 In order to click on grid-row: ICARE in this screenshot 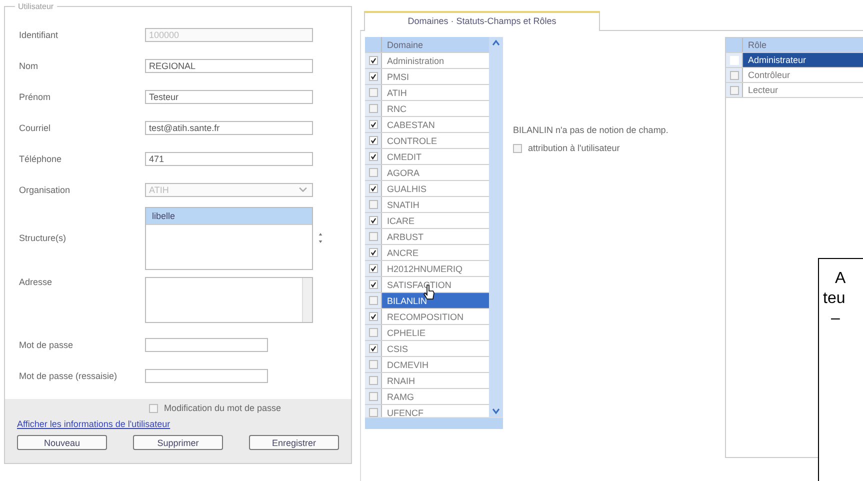, I will do `click(427, 221)`.